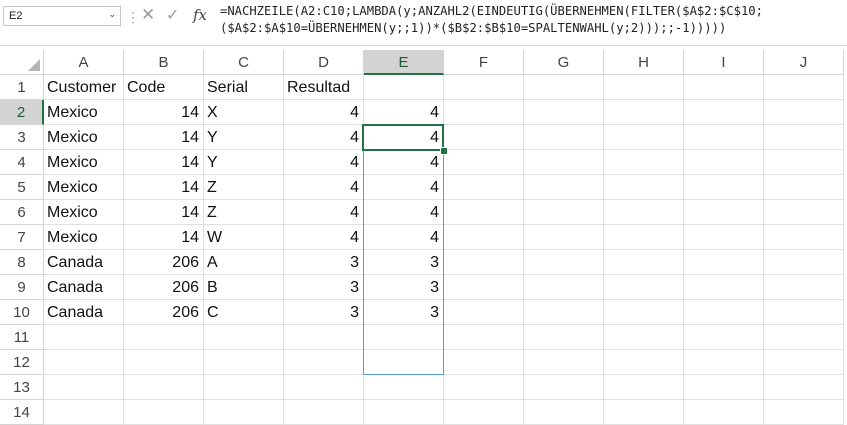  What do you see at coordinates (22, 187) in the screenshot?
I see `row-header-5: 5` at bounding box center [22, 187].